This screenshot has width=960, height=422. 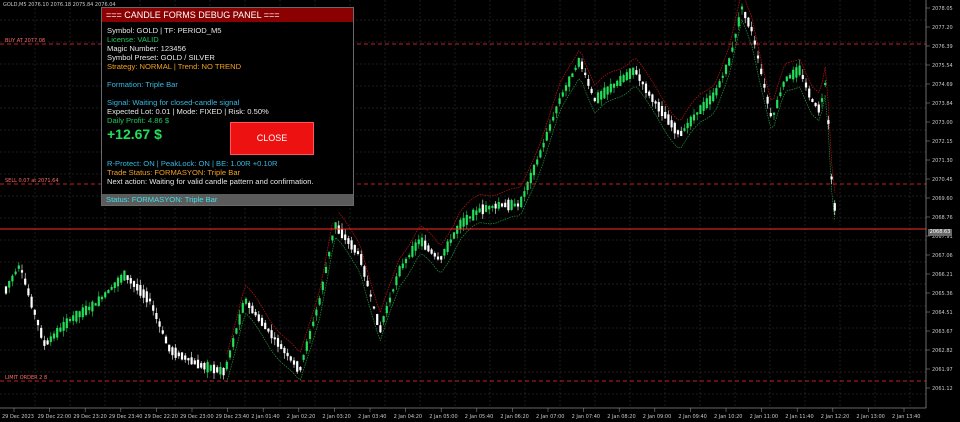 I want to click on time-tick-label: 2 Jan 07:40, so click(x=586, y=417).